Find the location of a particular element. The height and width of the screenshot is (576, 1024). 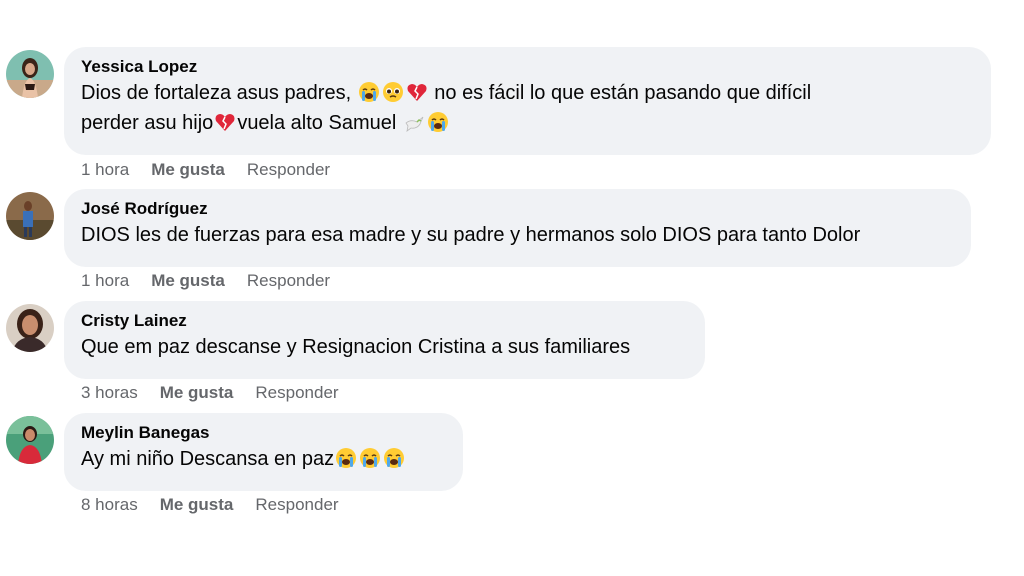

comment-timestamp: 8 horas is located at coordinates (109, 504).